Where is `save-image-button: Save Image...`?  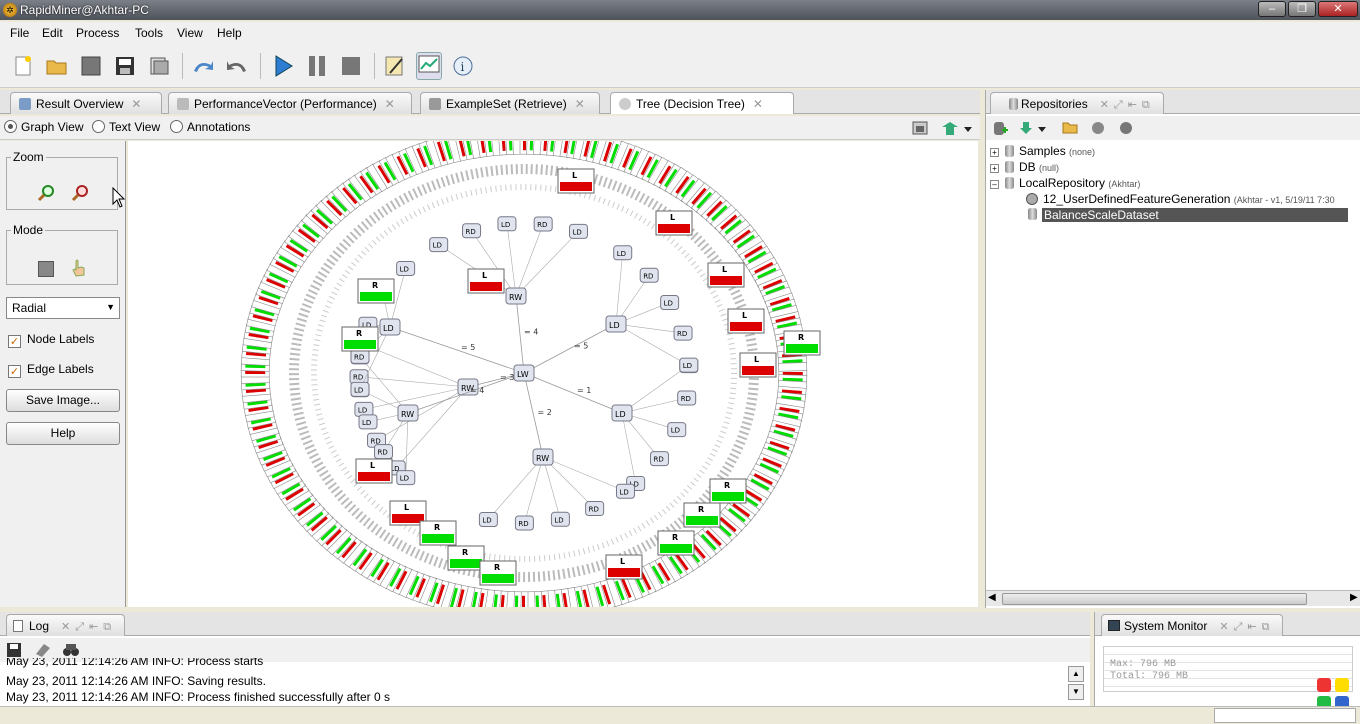
save-image-button: Save Image... is located at coordinates (63, 400).